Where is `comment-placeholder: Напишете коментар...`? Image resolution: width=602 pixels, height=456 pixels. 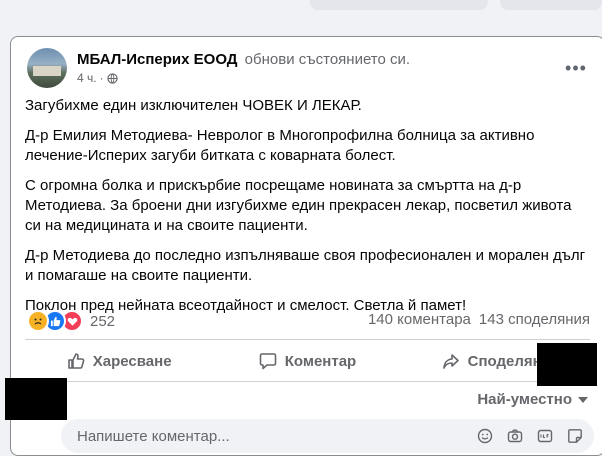 comment-placeholder: Напишете коментар... is located at coordinates (153, 436).